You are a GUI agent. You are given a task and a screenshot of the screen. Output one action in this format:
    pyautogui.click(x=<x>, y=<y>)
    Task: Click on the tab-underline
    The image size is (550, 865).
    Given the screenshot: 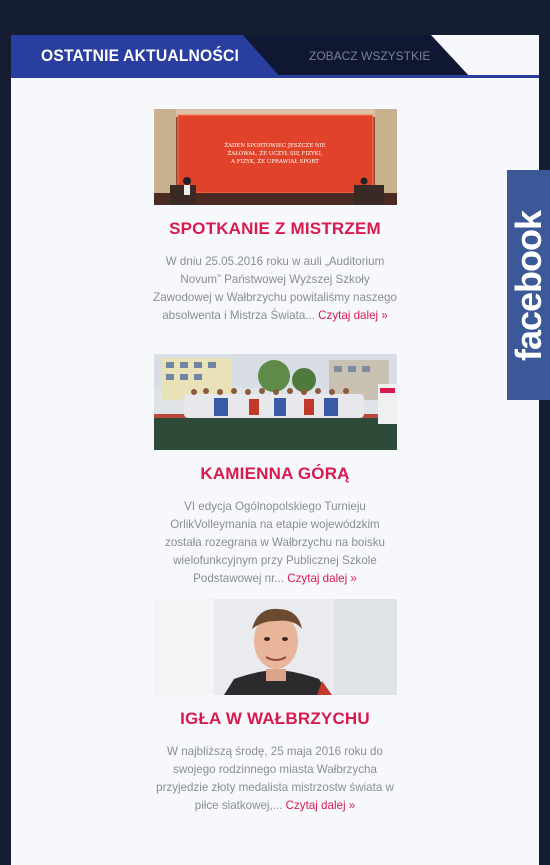 What is the action you would take?
    pyautogui.click(x=275, y=76)
    